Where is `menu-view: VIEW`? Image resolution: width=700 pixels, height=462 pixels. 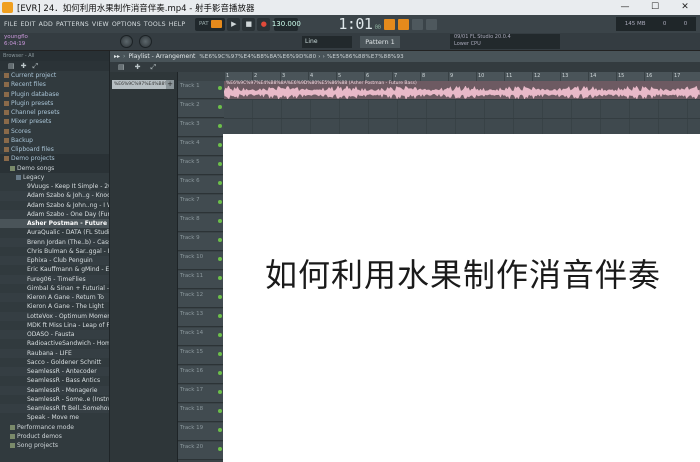
menu-view: VIEW is located at coordinates (100, 24).